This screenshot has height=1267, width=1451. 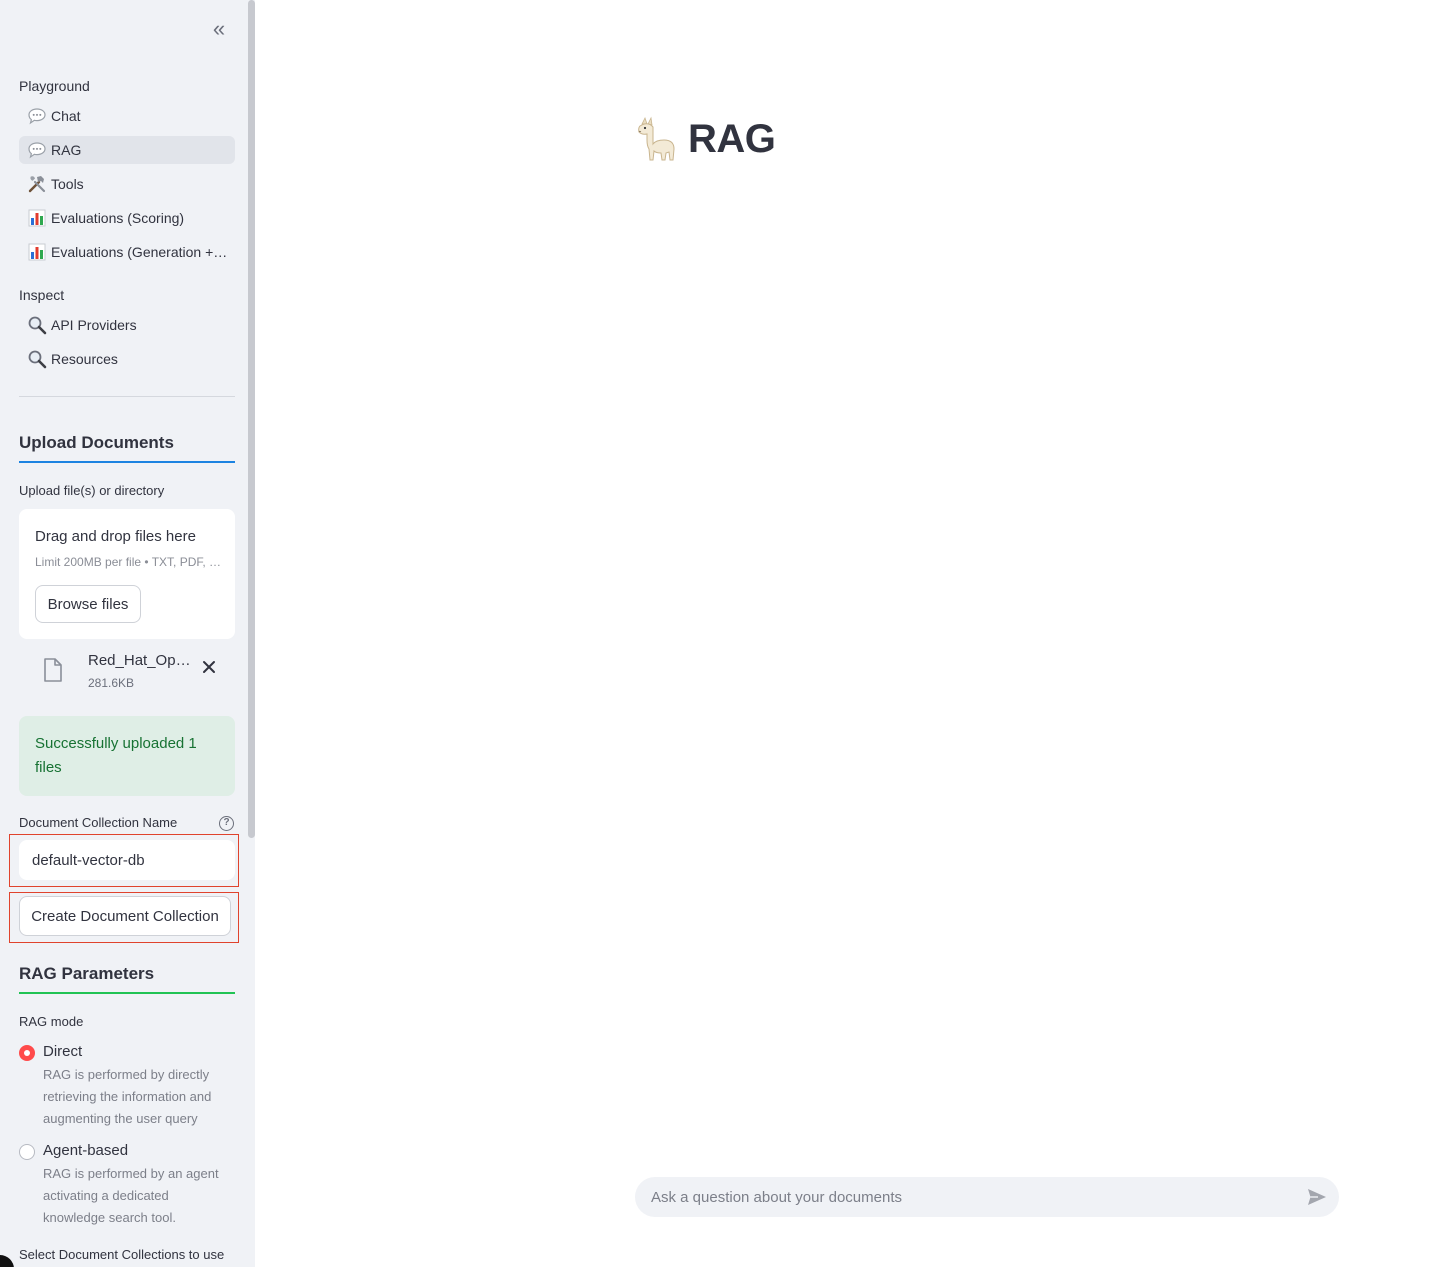 What do you see at coordinates (226, 823) in the screenshot?
I see `help-icon: ?` at bounding box center [226, 823].